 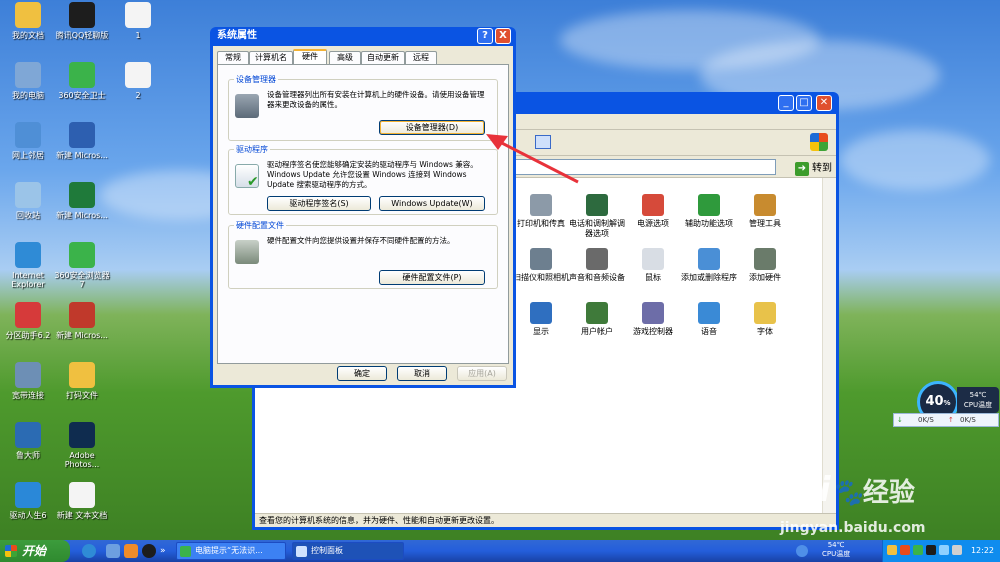 What do you see at coordinates (271, 57) in the screenshot?
I see `tab-computer-name: 计算机名` at bounding box center [271, 57].